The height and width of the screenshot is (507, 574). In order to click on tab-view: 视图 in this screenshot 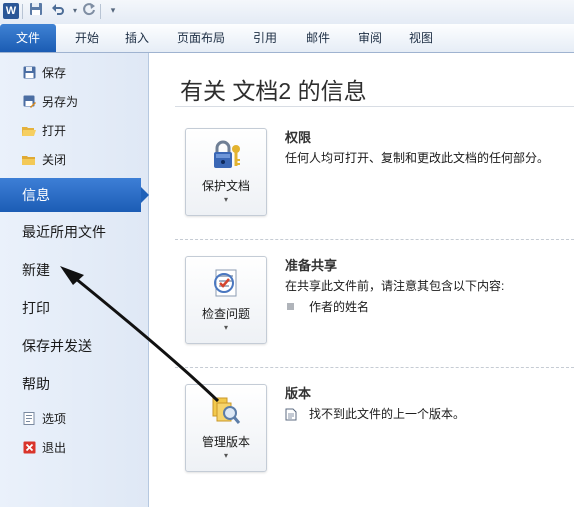, I will do `click(421, 38)`.